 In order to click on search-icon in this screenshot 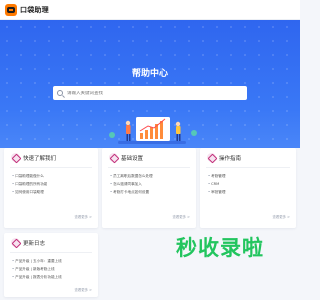, I will do `click(60, 93)`.